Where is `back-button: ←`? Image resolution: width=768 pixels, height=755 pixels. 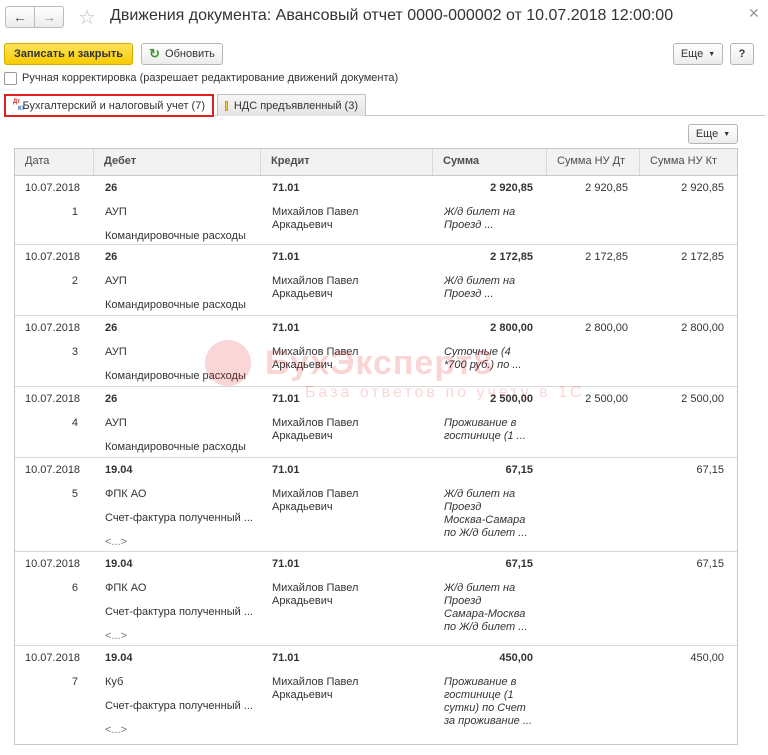 back-button: ← is located at coordinates (20, 17).